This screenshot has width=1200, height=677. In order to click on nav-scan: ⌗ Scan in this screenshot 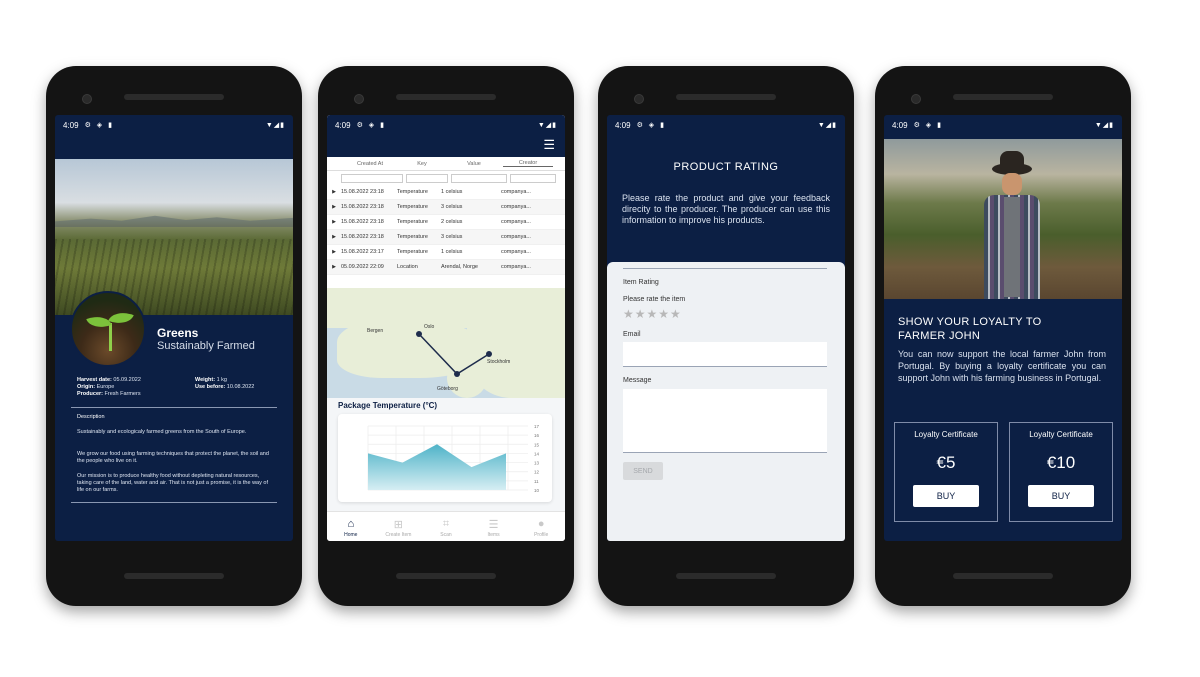, I will do `click(446, 526)`.